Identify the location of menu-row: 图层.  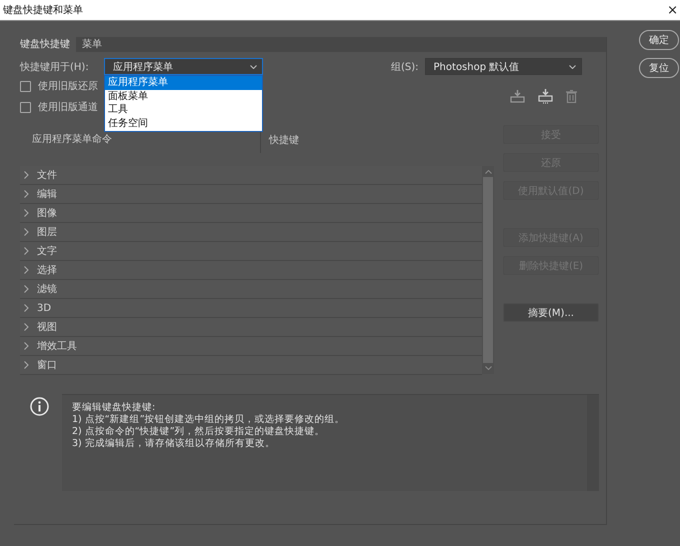
(251, 232).